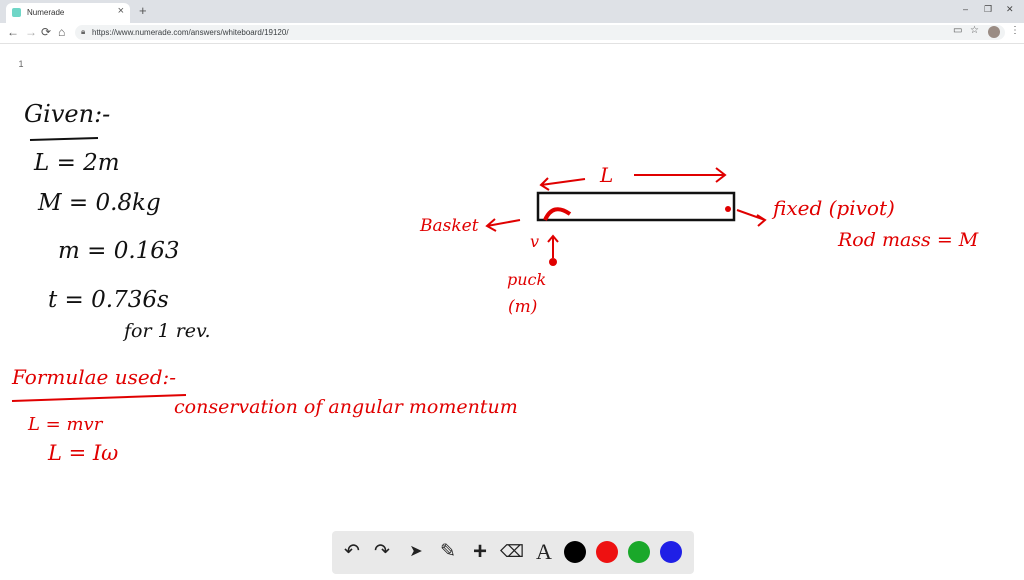 This screenshot has width=1024, height=580. Describe the element at coordinates (535, 241) in the screenshot. I see `velocity-label: v` at that location.